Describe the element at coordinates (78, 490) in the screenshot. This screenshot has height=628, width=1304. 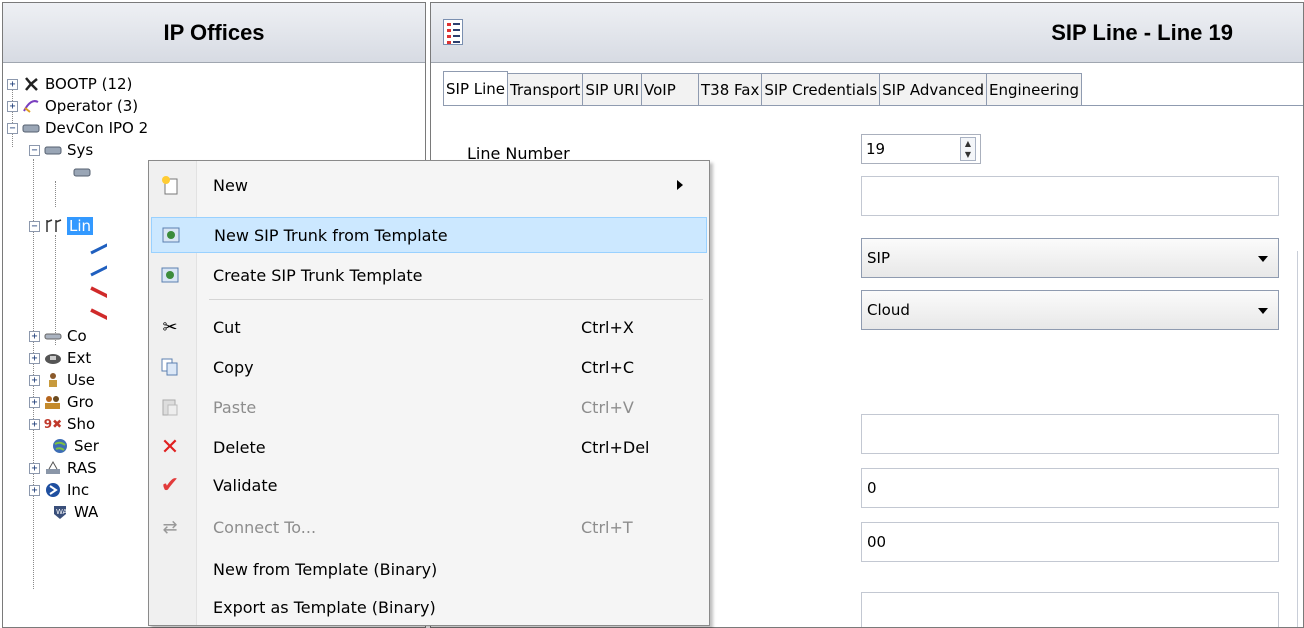
I see `tree-label: Inc` at that location.